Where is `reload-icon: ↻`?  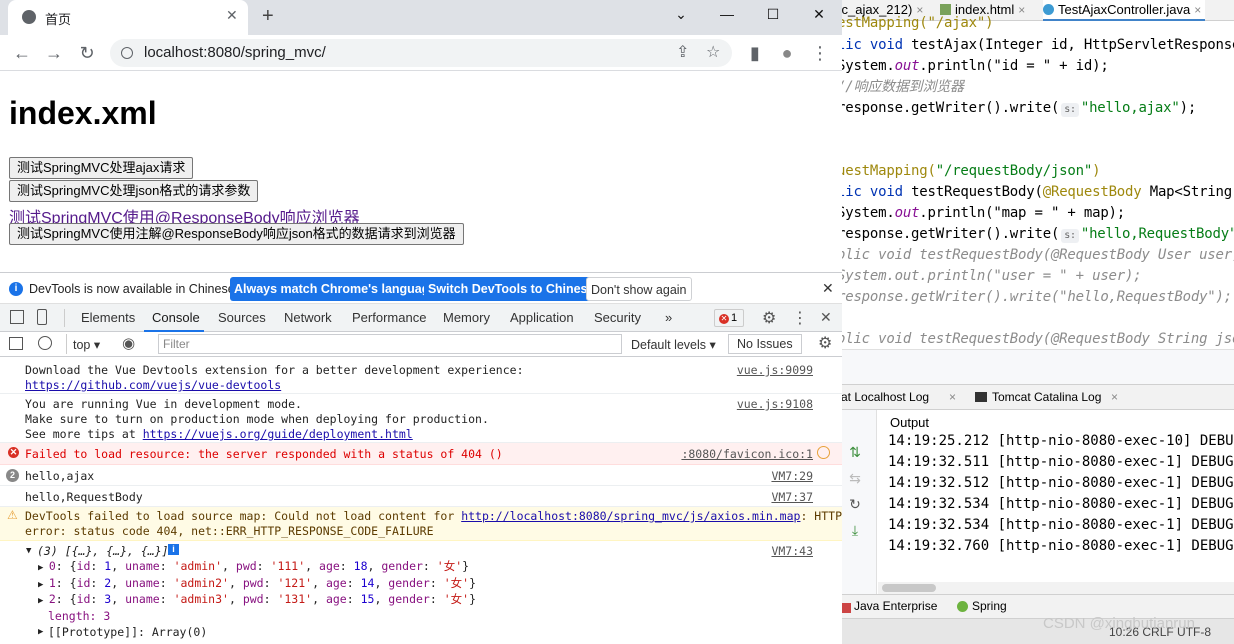
reload-icon: ↻ is located at coordinates (87, 53).